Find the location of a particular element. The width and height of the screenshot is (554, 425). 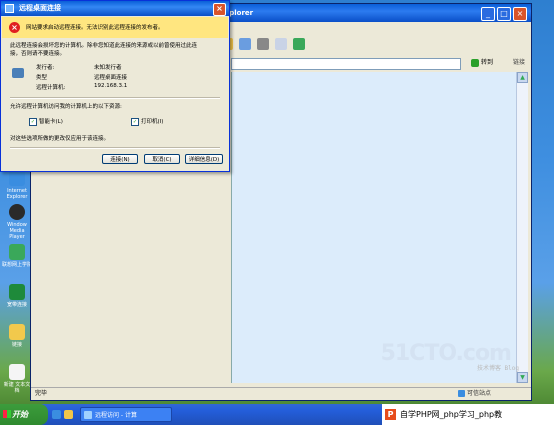

desktop-icon-label: Internet Explorer is located at coordinates (17, 194).